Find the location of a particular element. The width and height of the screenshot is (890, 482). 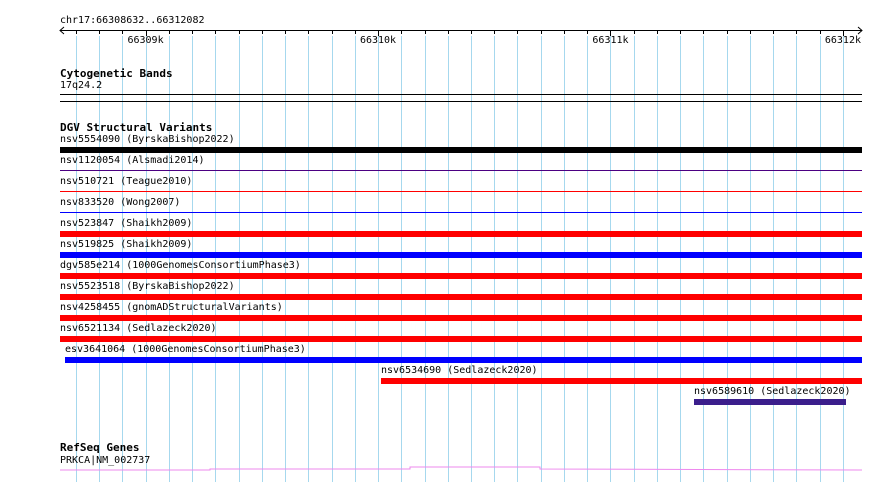

sv-feature-label: nsv6589610 (Sedlazeck2020) is located at coordinates (772, 392).